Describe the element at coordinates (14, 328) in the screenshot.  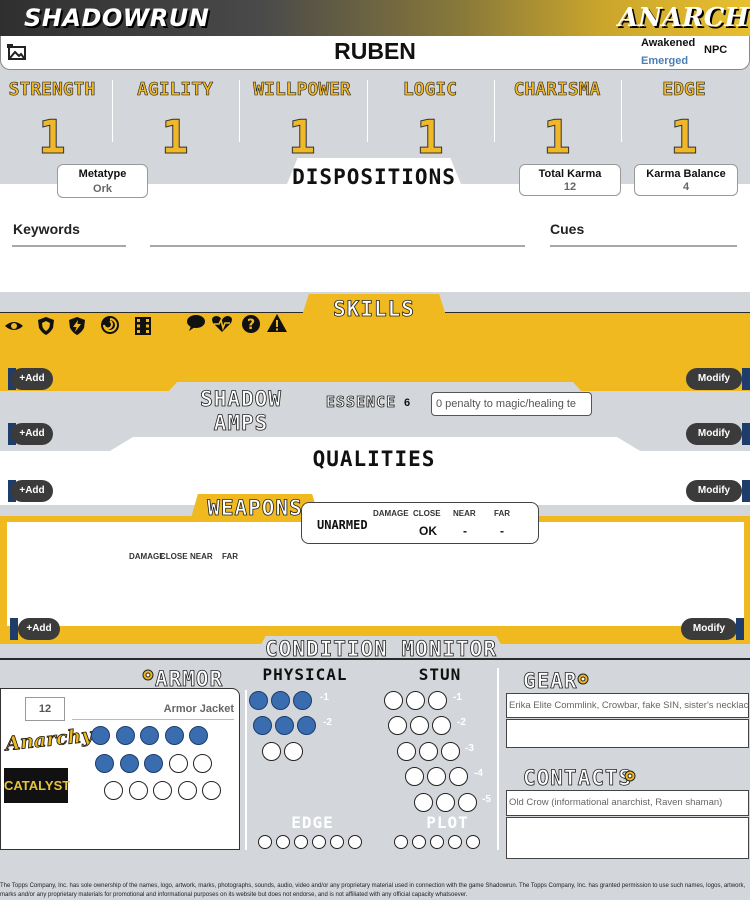
I see `eye-icon` at that location.